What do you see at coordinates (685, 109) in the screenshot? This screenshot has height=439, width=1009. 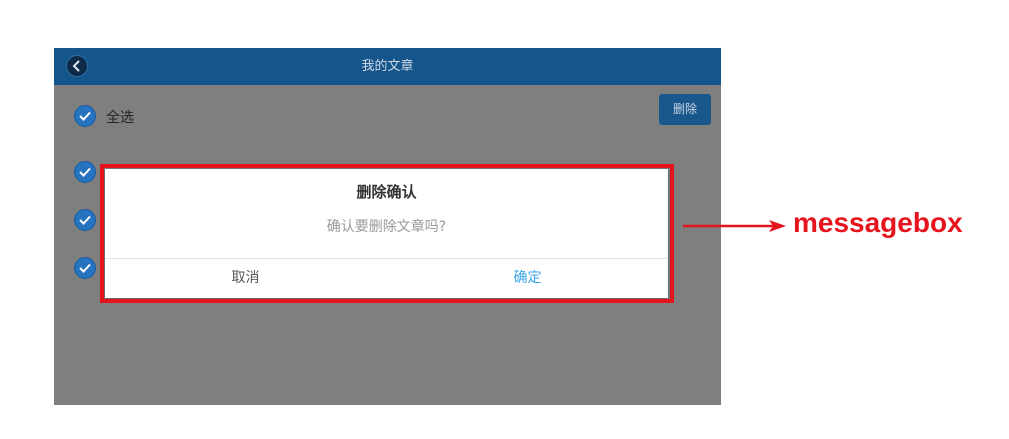 I see `delete-button: 删除` at bounding box center [685, 109].